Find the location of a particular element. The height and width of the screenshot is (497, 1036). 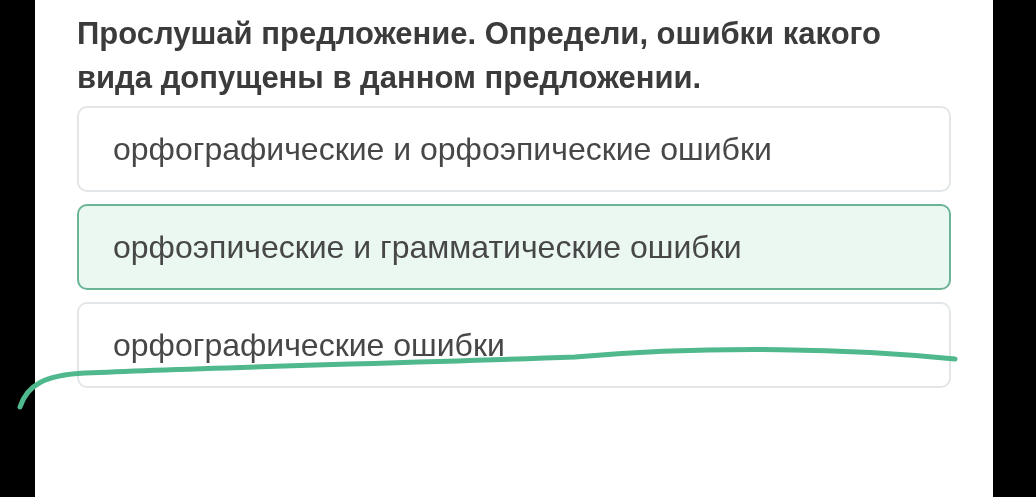

question-text: Прослушай предложение. Определи, ошибки какого вида допущены в данном предложении. is located at coordinates (480, 56).